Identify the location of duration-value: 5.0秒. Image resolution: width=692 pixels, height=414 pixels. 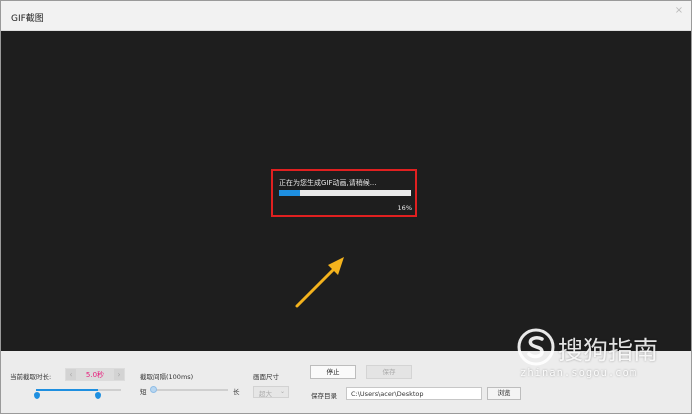
(95, 375).